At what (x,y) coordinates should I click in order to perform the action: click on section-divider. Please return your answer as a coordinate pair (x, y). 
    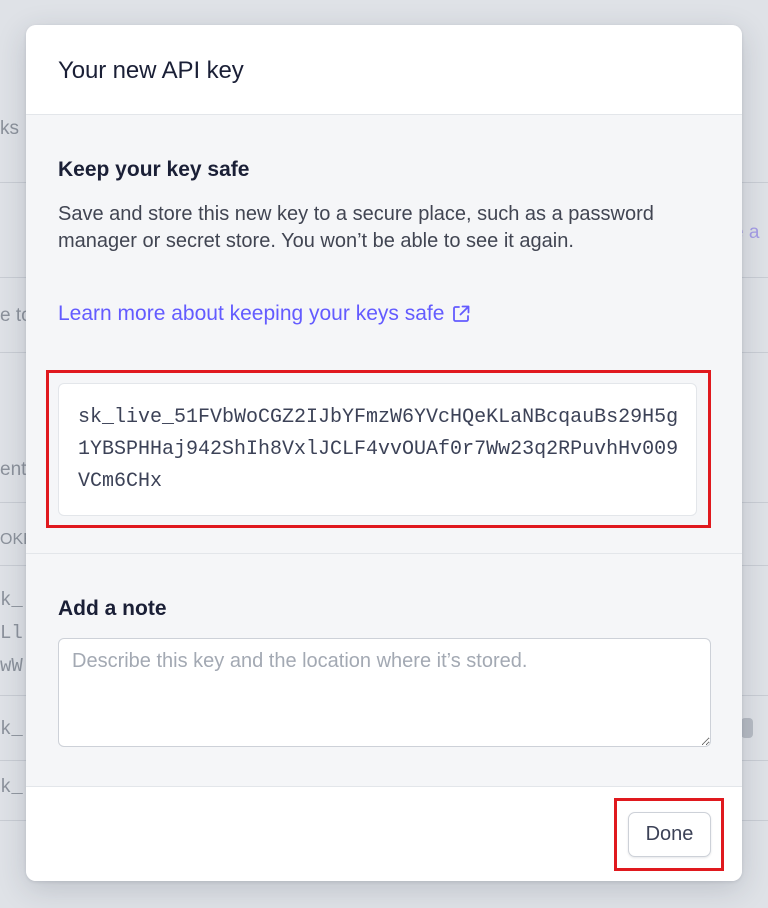
    Looking at the image, I should click on (384, 553).